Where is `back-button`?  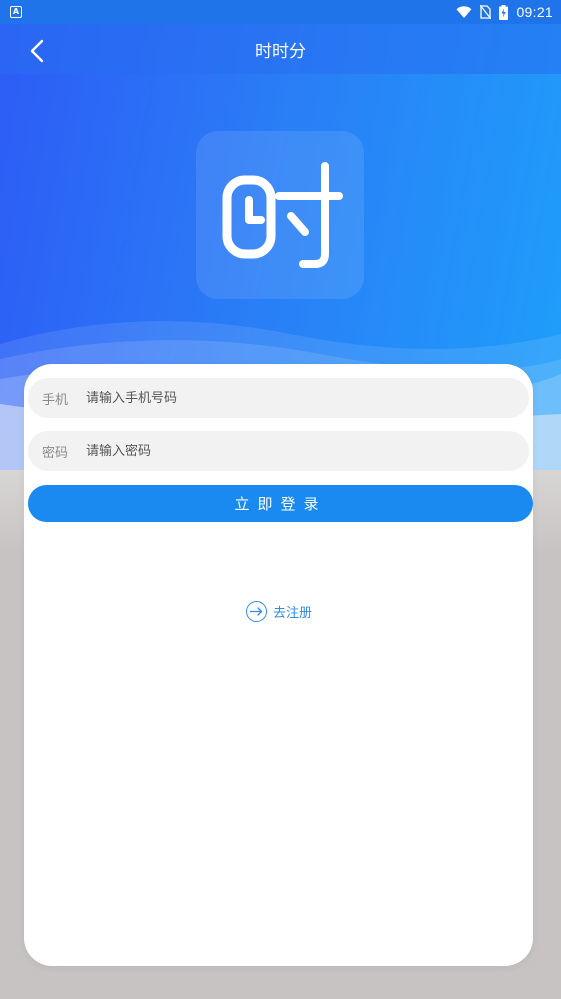 back-button is located at coordinates (37, 51).